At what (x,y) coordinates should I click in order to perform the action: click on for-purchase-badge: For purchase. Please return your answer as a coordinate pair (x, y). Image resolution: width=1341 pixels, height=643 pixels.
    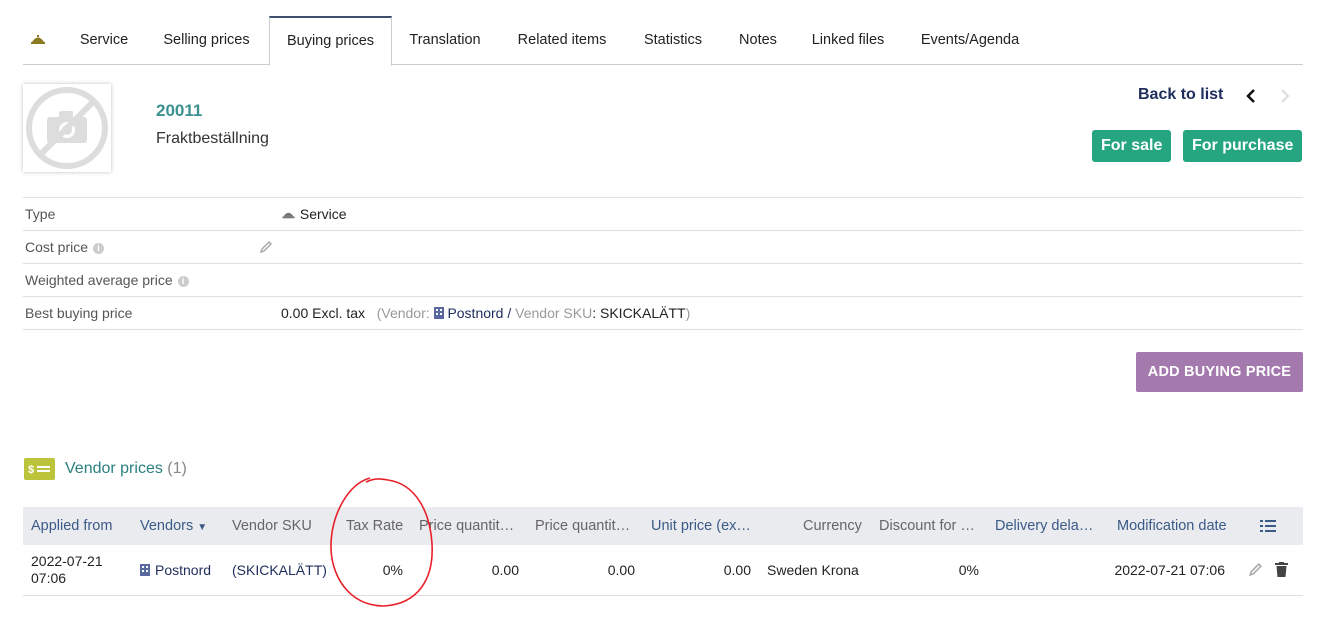
    Looking at the image, I should click on (1243, 146).